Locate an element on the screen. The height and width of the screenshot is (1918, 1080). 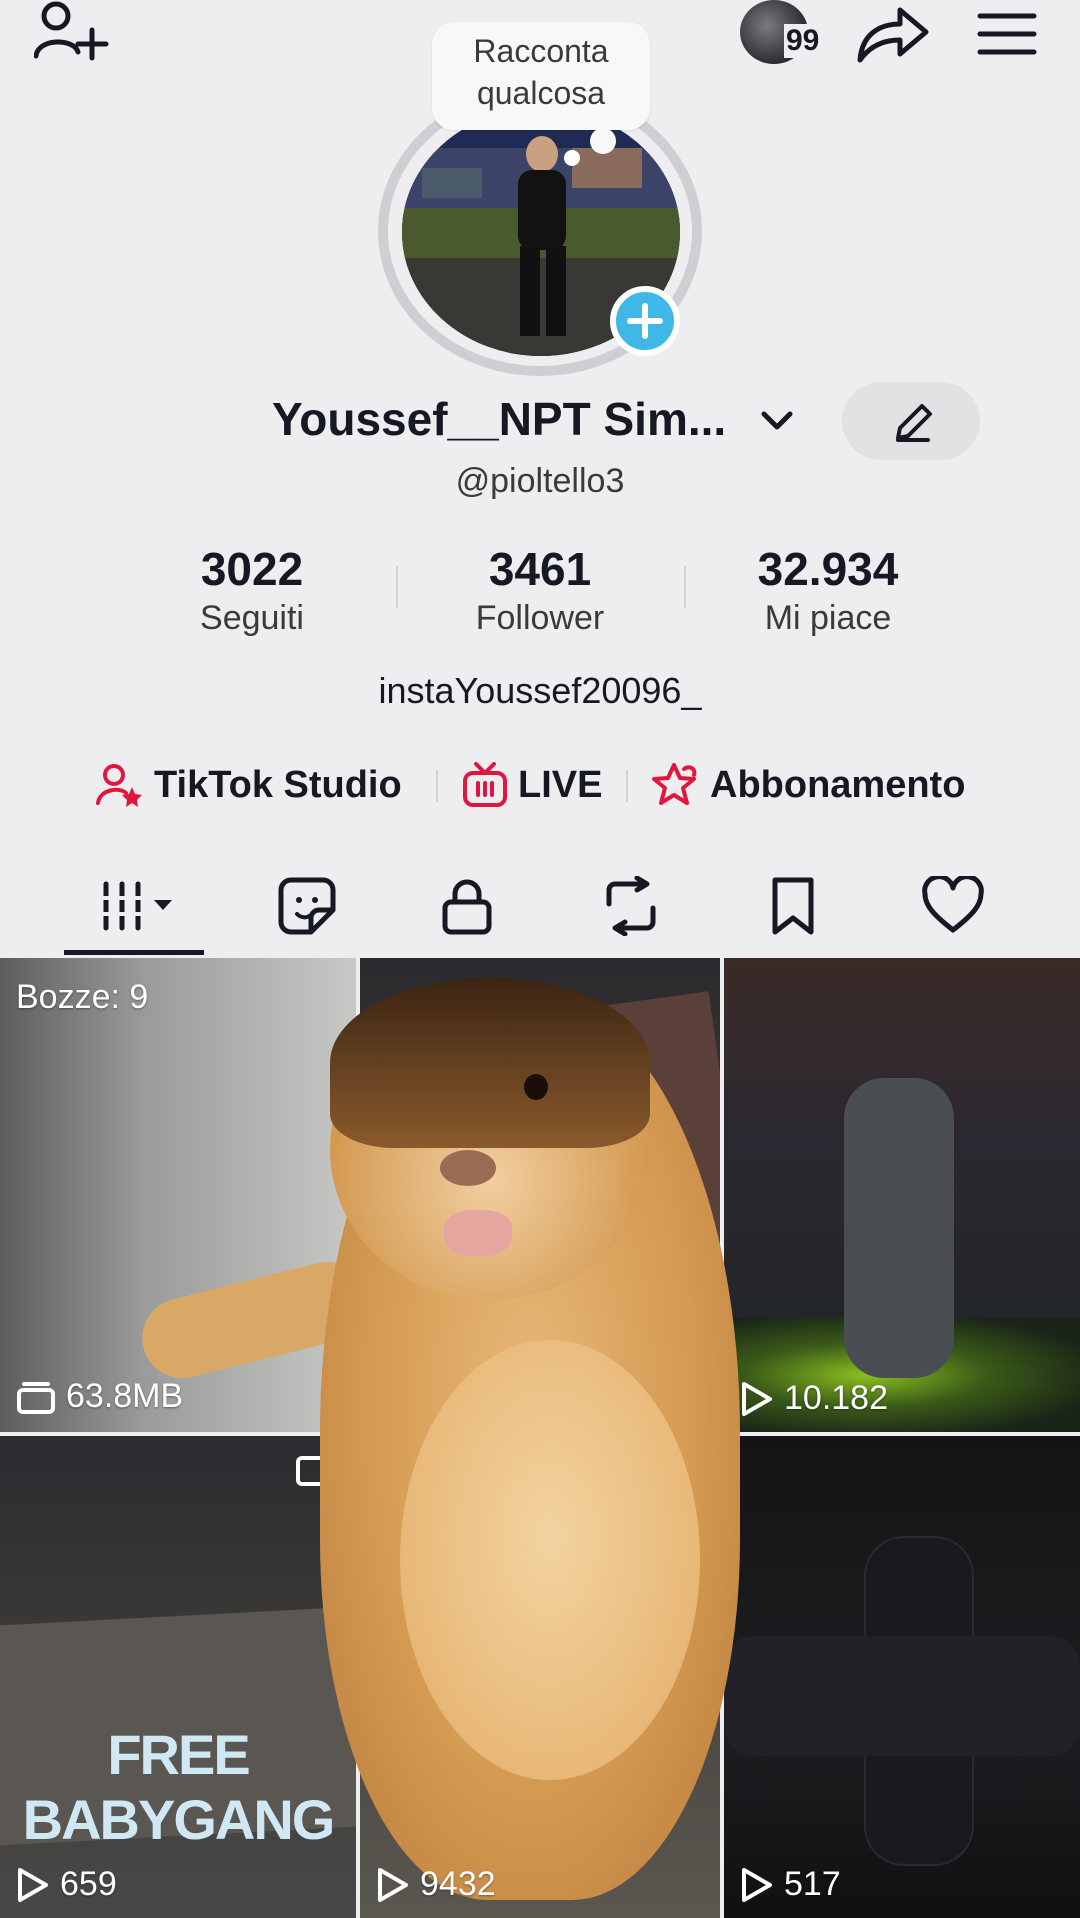
sticker-icon is located at coordinates (307, 906).